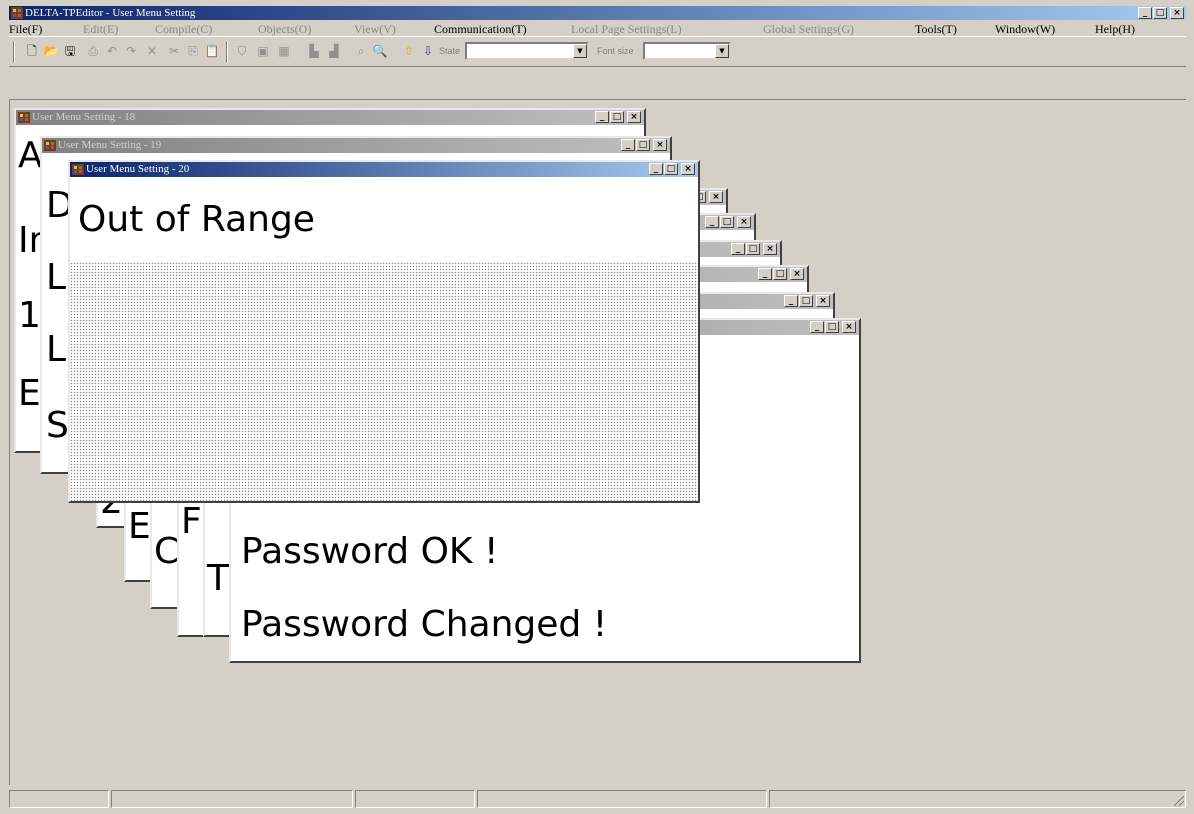 The image size is (1194, 814). Describe the element at coordinates (212, 51) in the screenshot. I see `paste-icon: 📋` at that location.